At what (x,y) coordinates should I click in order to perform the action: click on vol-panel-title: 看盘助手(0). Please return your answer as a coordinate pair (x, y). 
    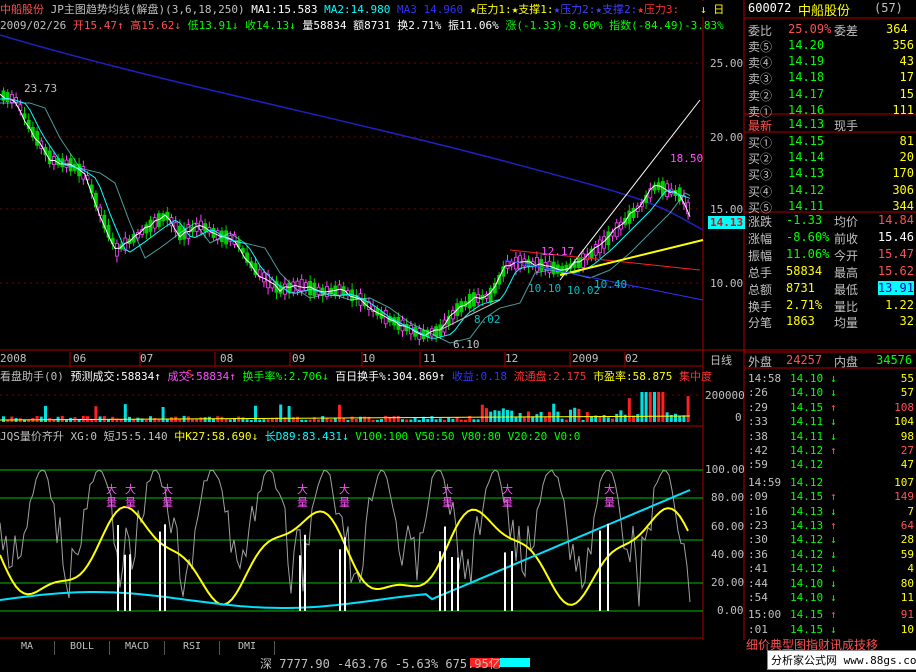
    Looking at the image, I should click on (32, 376).